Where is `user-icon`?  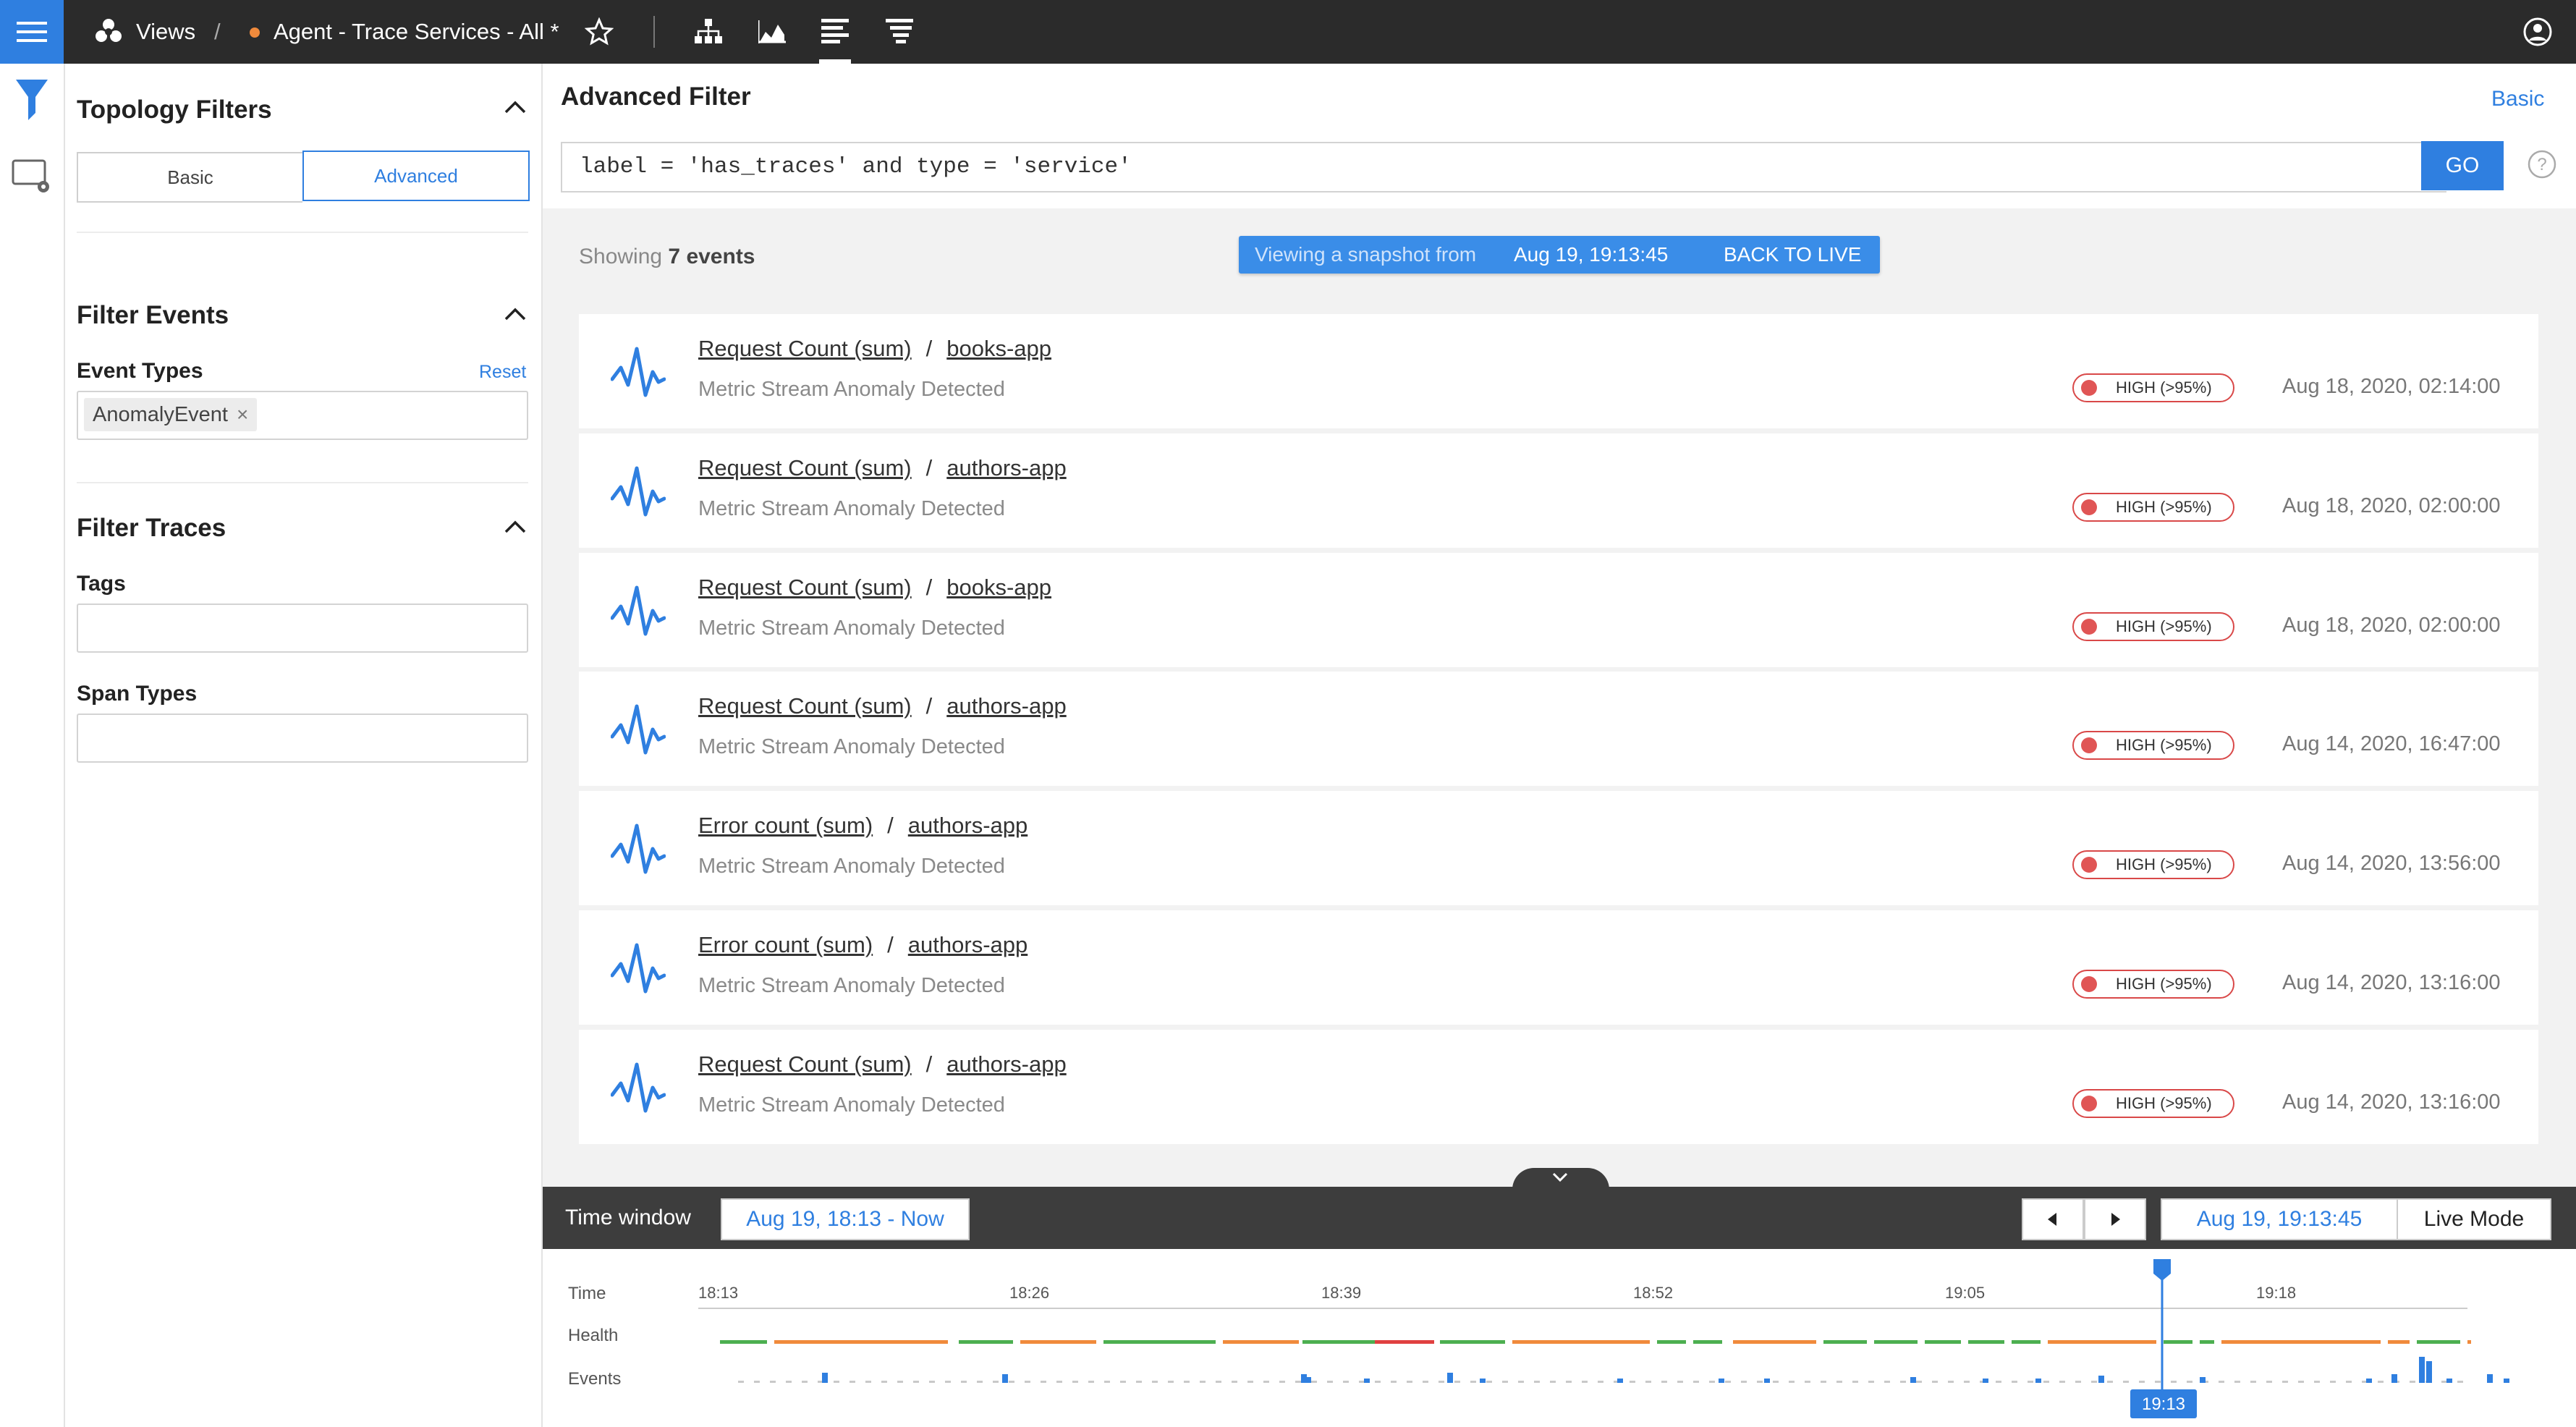 user-icon is located at coordinates (2537, 32).